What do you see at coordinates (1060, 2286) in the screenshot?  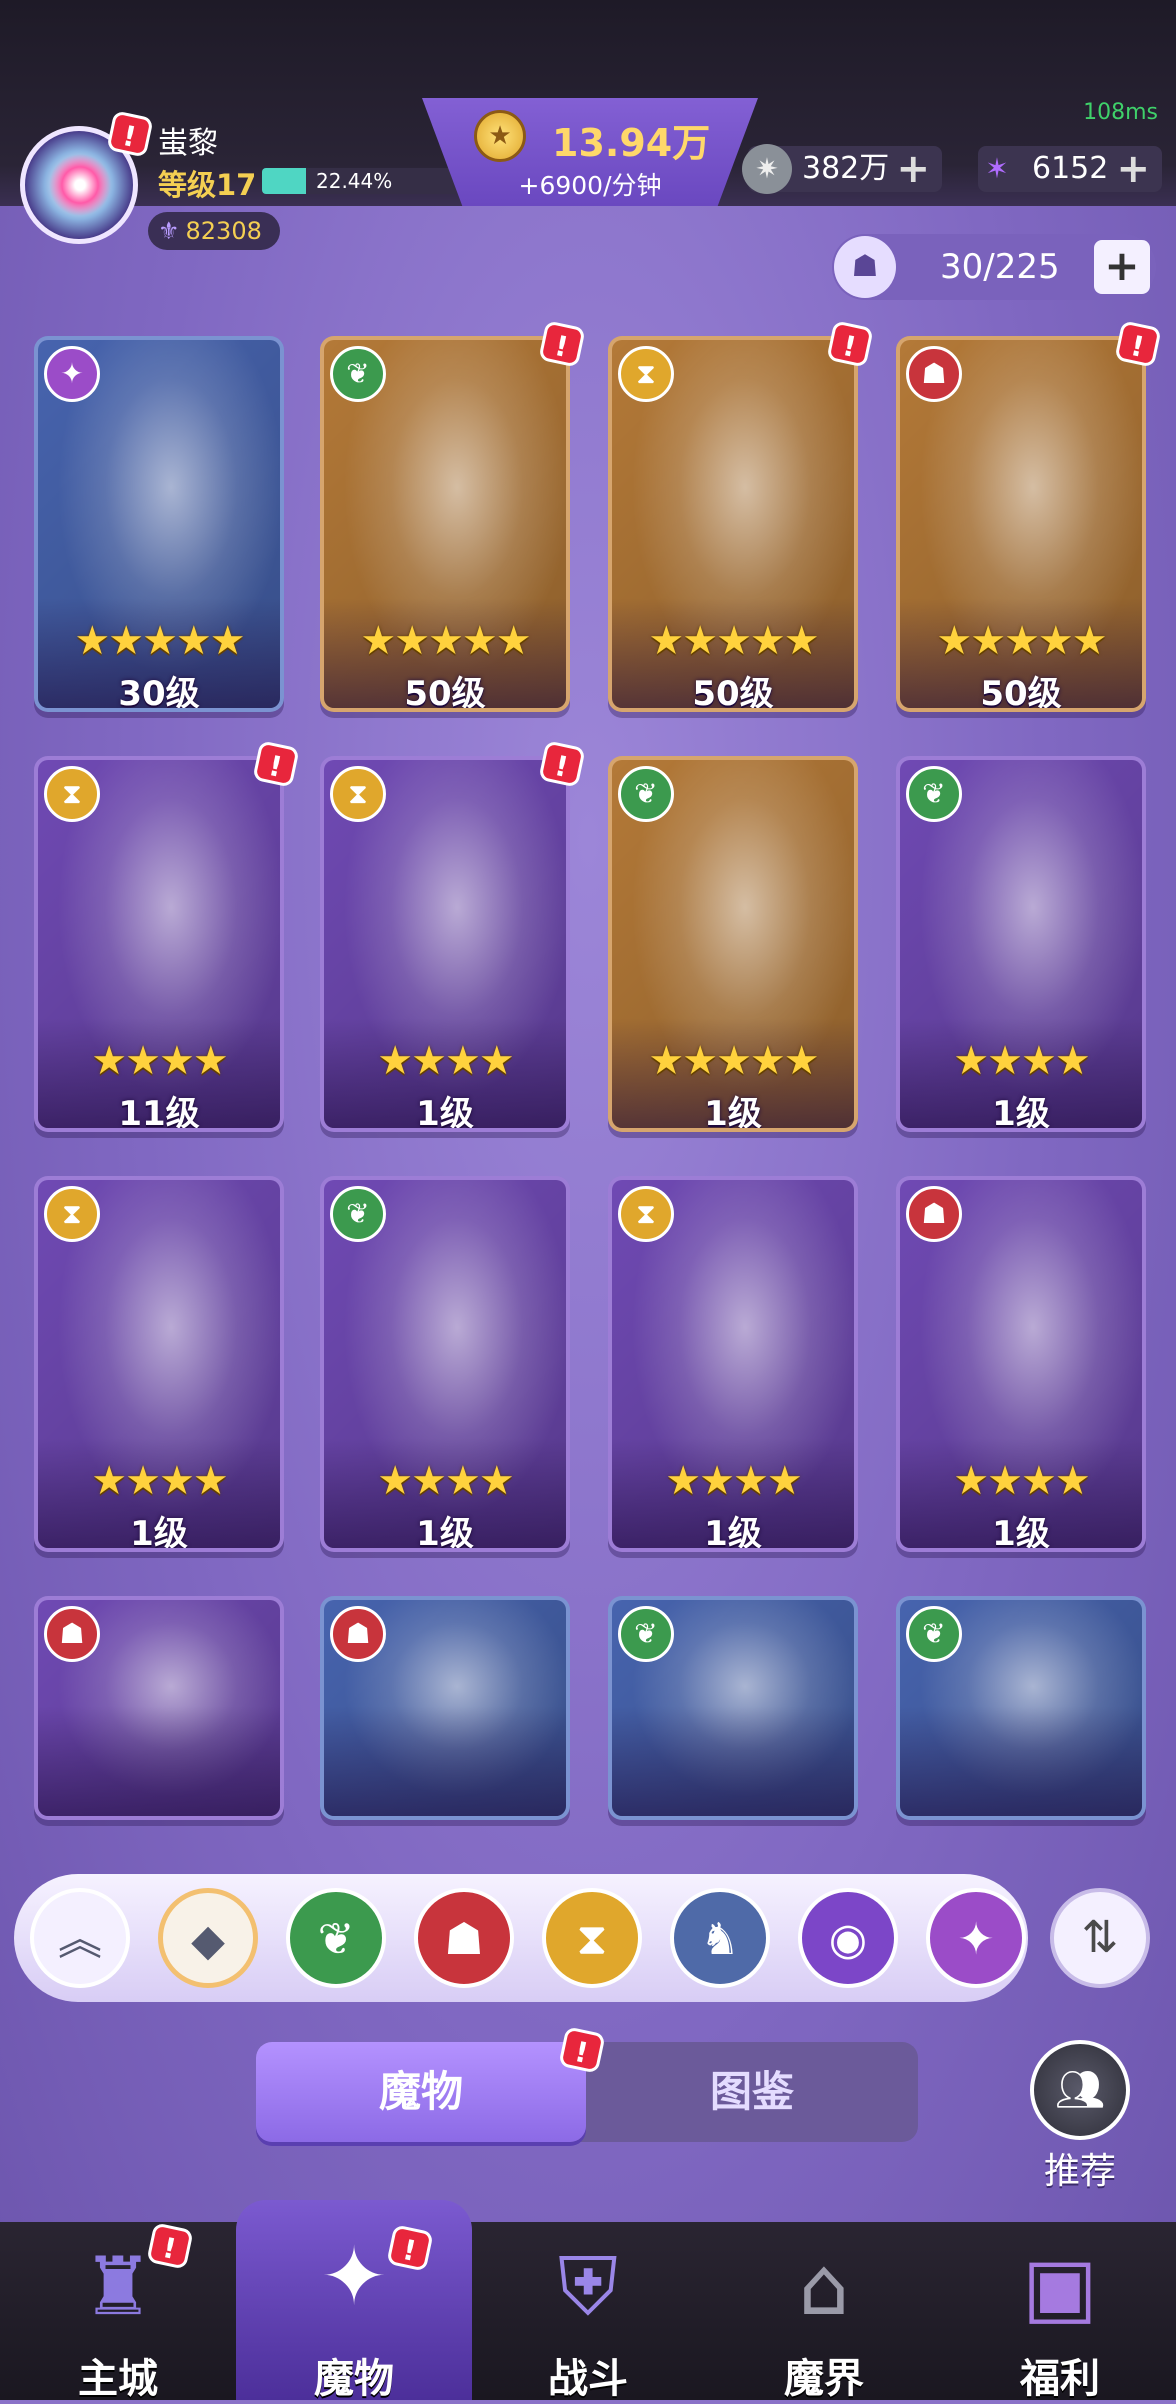 I see `treasure-chest-icon: ▣` at bounding box center [1060, 2286].